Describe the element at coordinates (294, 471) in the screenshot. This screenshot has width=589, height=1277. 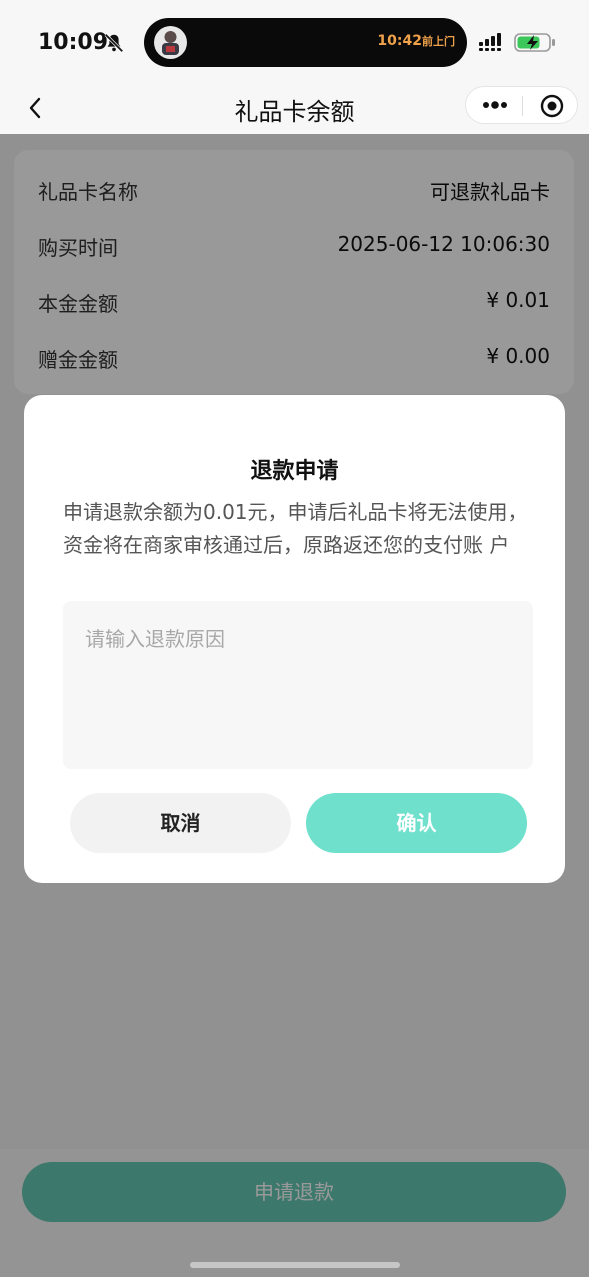
I see `dialog-title: 退款申请` at that location.